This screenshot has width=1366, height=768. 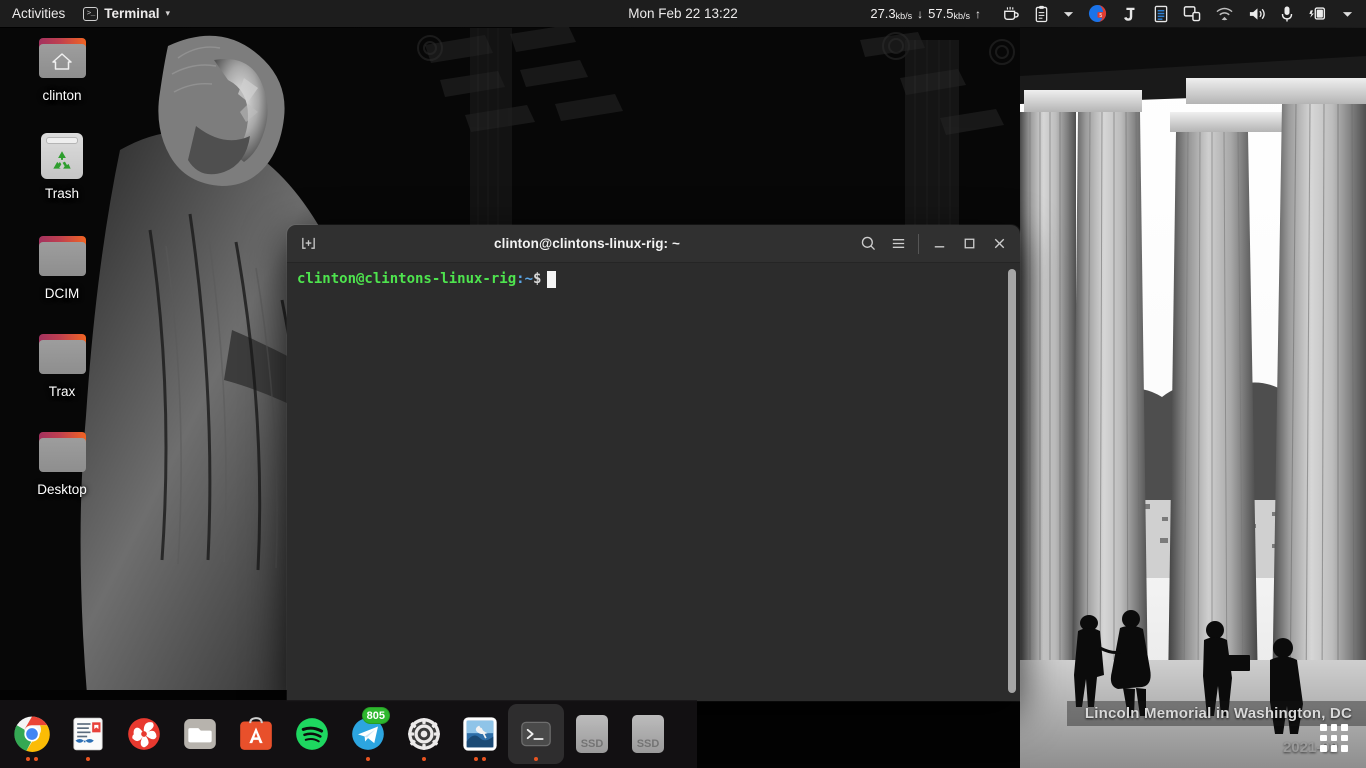 I want to click on photos-icon, so click(x=480, y=734).